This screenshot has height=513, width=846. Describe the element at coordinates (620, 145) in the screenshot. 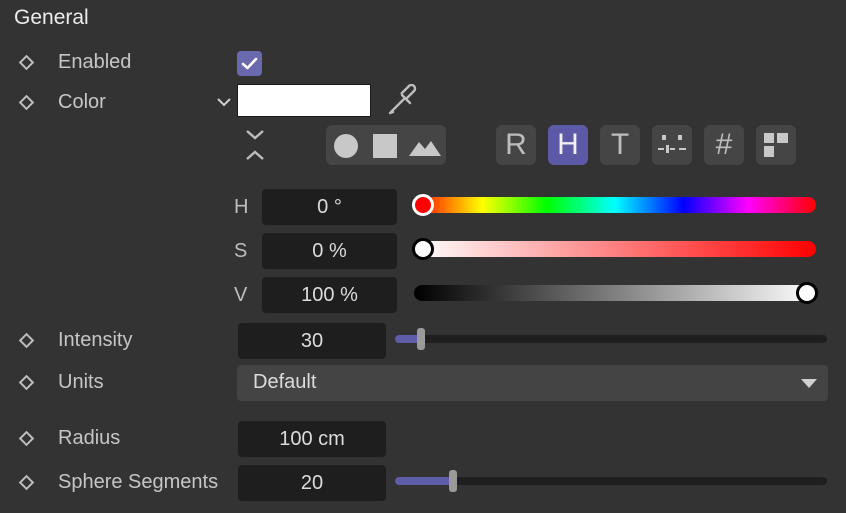

I see `temperature-mode-button: T` at that location.